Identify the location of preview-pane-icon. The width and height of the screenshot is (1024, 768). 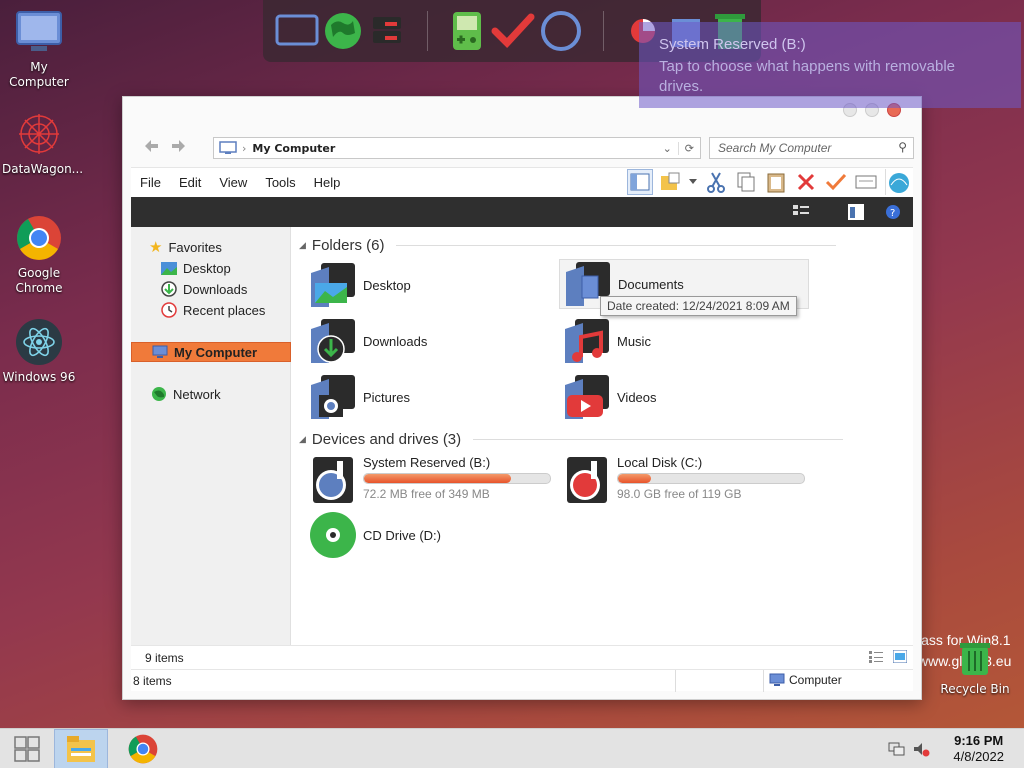
(856, 213).